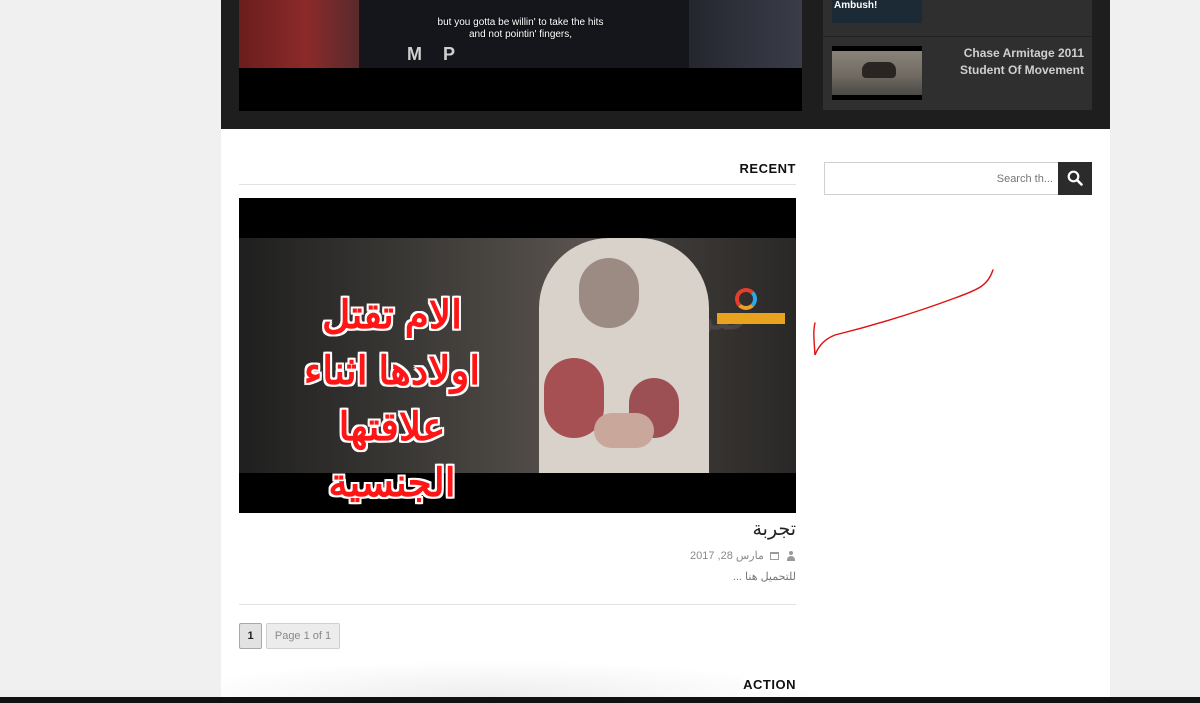 The image size is (1200, 703). I want to click on user-icon, so click(791, 556).